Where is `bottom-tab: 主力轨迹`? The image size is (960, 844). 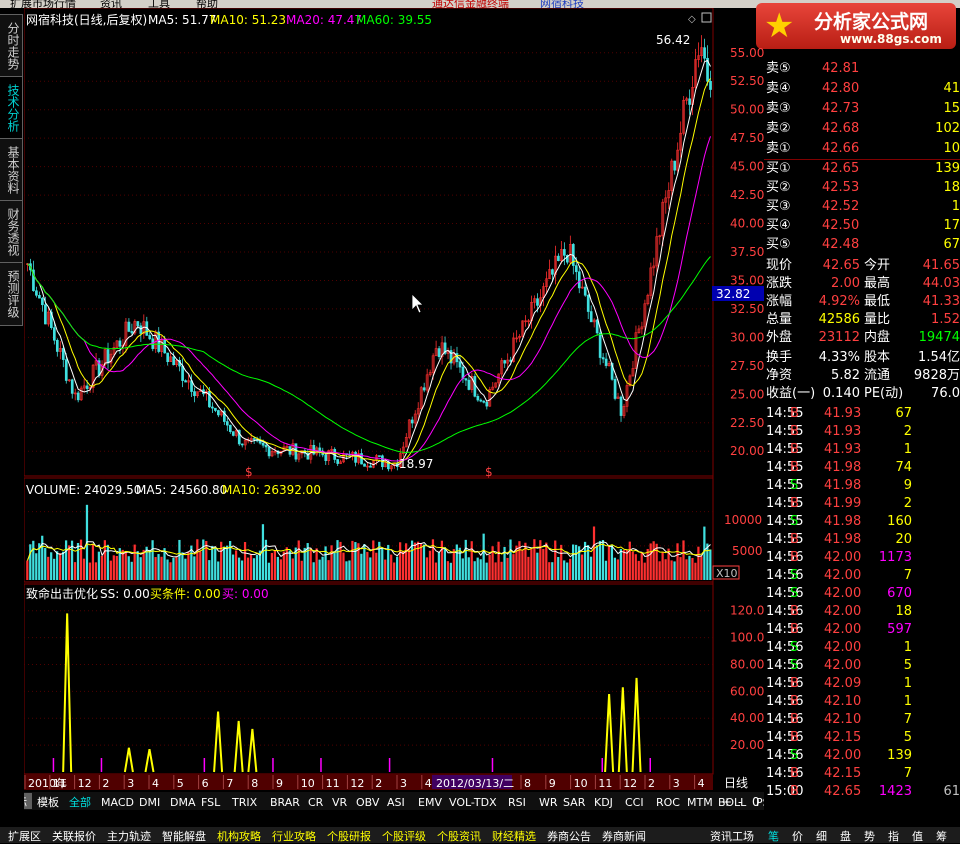
bottom-tab: 主力轨迹 is located at coordinates (129, 836).